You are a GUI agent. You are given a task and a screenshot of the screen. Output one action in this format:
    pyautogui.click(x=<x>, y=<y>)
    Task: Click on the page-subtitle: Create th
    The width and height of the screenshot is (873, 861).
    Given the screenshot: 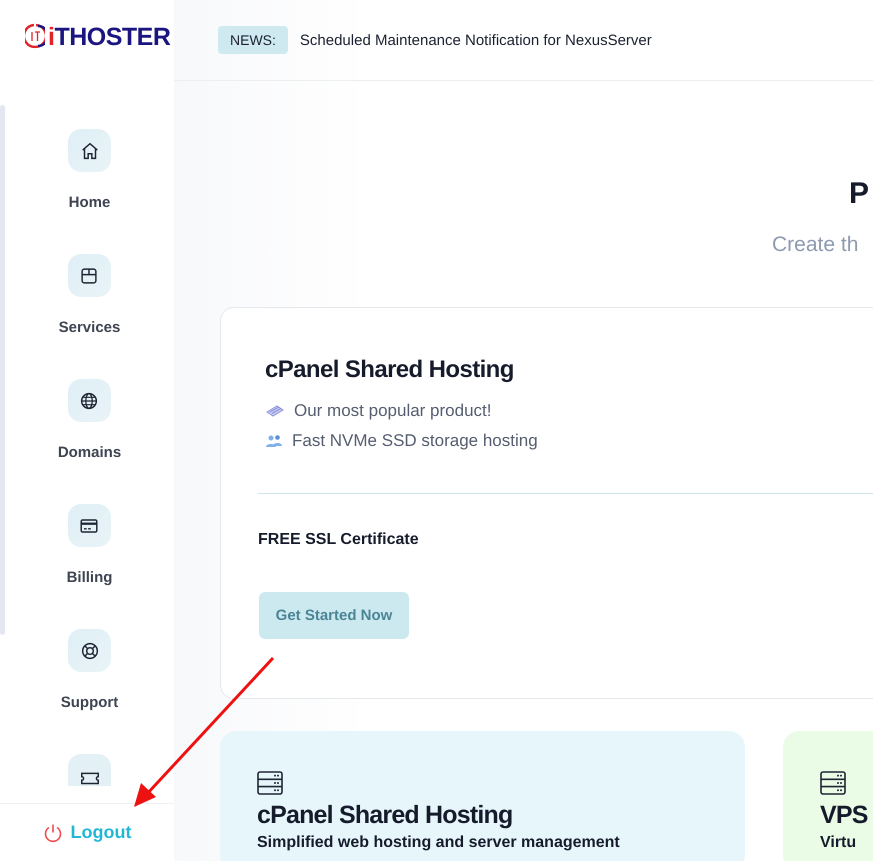 What is the action you would take?
    pyautogui.click(x=815, y=245)
    